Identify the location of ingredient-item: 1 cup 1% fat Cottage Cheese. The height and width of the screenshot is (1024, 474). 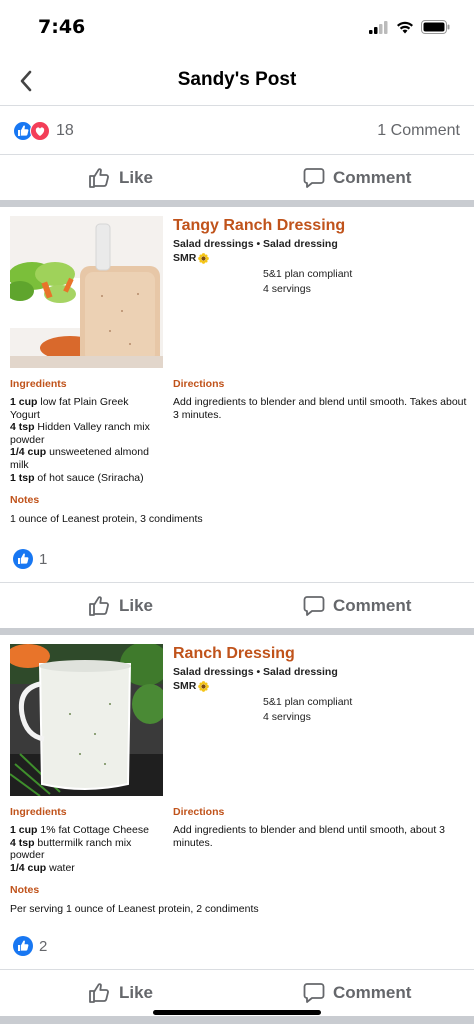
(79, 830).